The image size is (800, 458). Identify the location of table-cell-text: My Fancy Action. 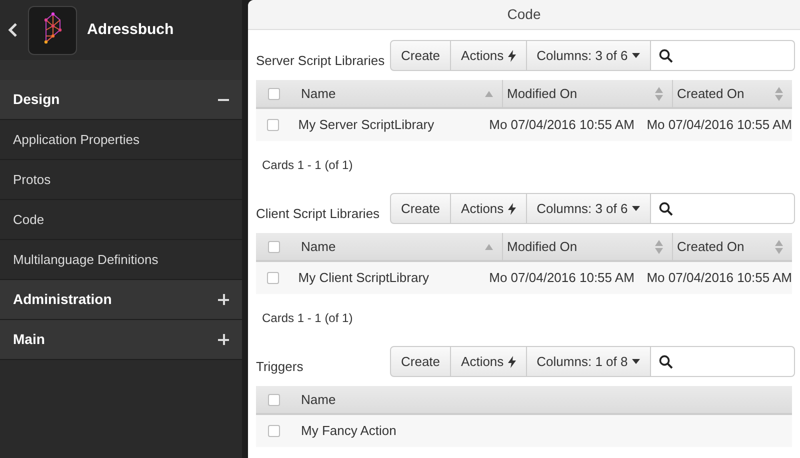
(349, 431).